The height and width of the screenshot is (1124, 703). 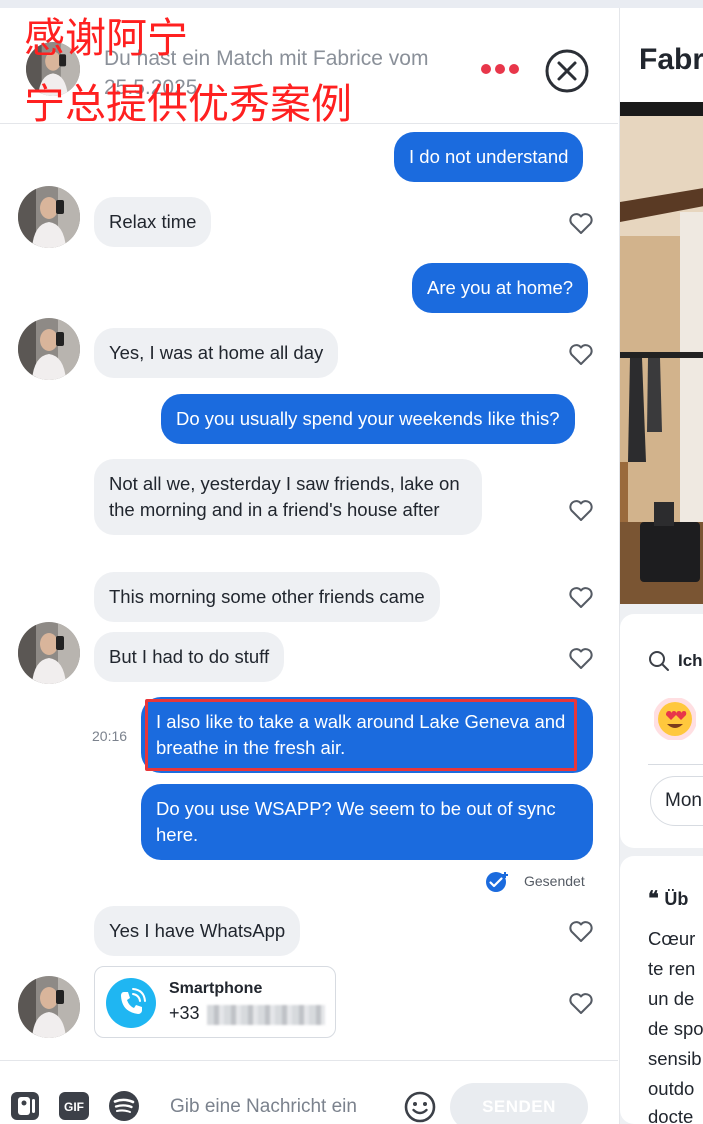 I want to click on message-incoming: Yes, I was at home all day, so click(x=216, y=353).